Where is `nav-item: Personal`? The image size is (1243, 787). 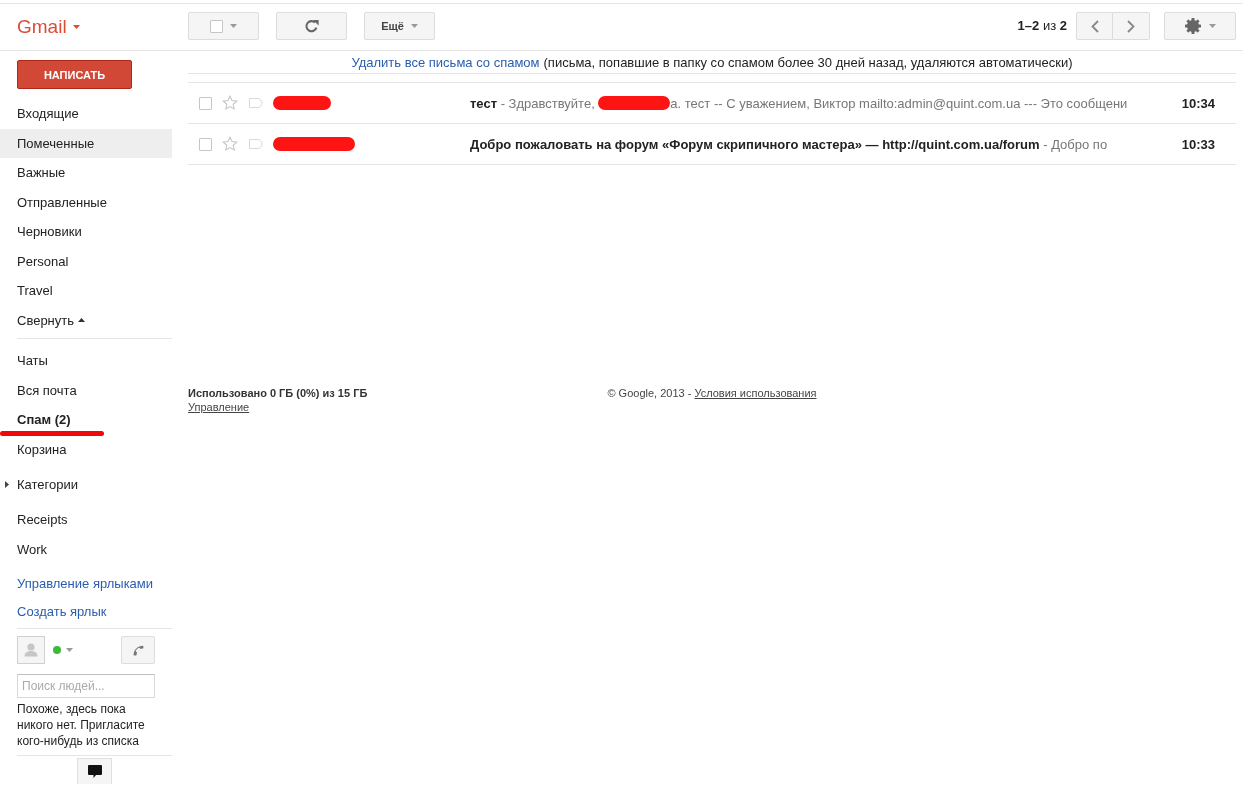
nav-item: Personal is located at coordinates (86, 261).